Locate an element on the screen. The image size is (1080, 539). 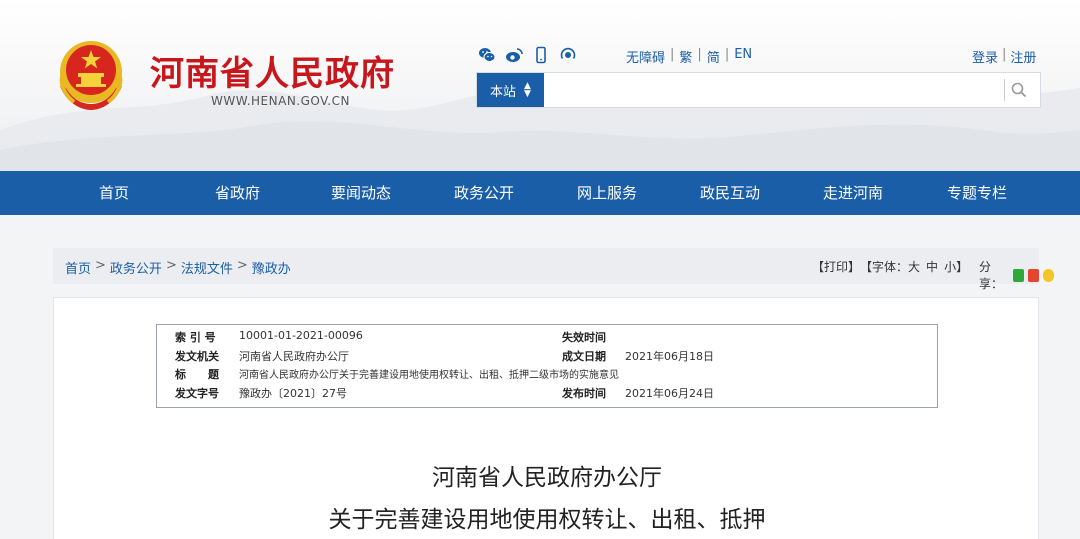
metadata-row: 索 引 号 10001-01-2021-00096 失效时间 is located at coordinates (547, 338).